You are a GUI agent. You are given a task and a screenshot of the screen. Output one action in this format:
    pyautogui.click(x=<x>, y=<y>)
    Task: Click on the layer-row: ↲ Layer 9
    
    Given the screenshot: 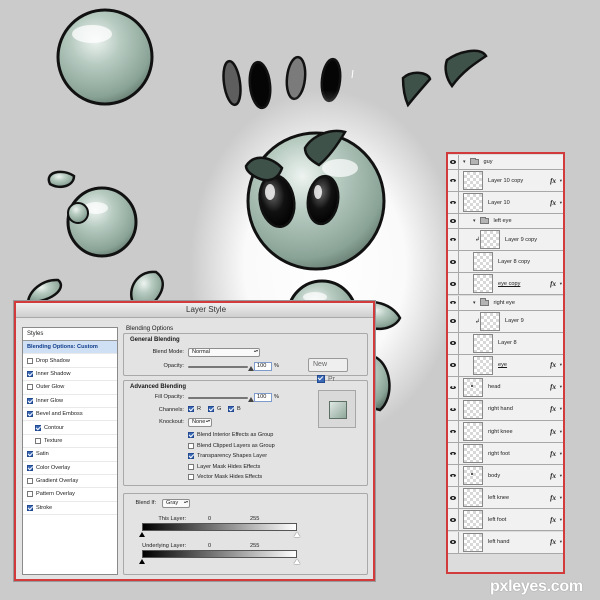 What is the action you would take?
    pyautogui.click(x=505, y=321)
    